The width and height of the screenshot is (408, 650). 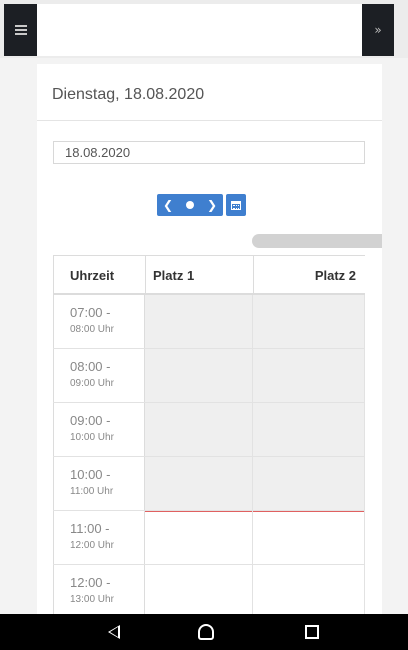 I want to click on page-title: Dienstag, 18.08.2020, so click(x=128, y=94).